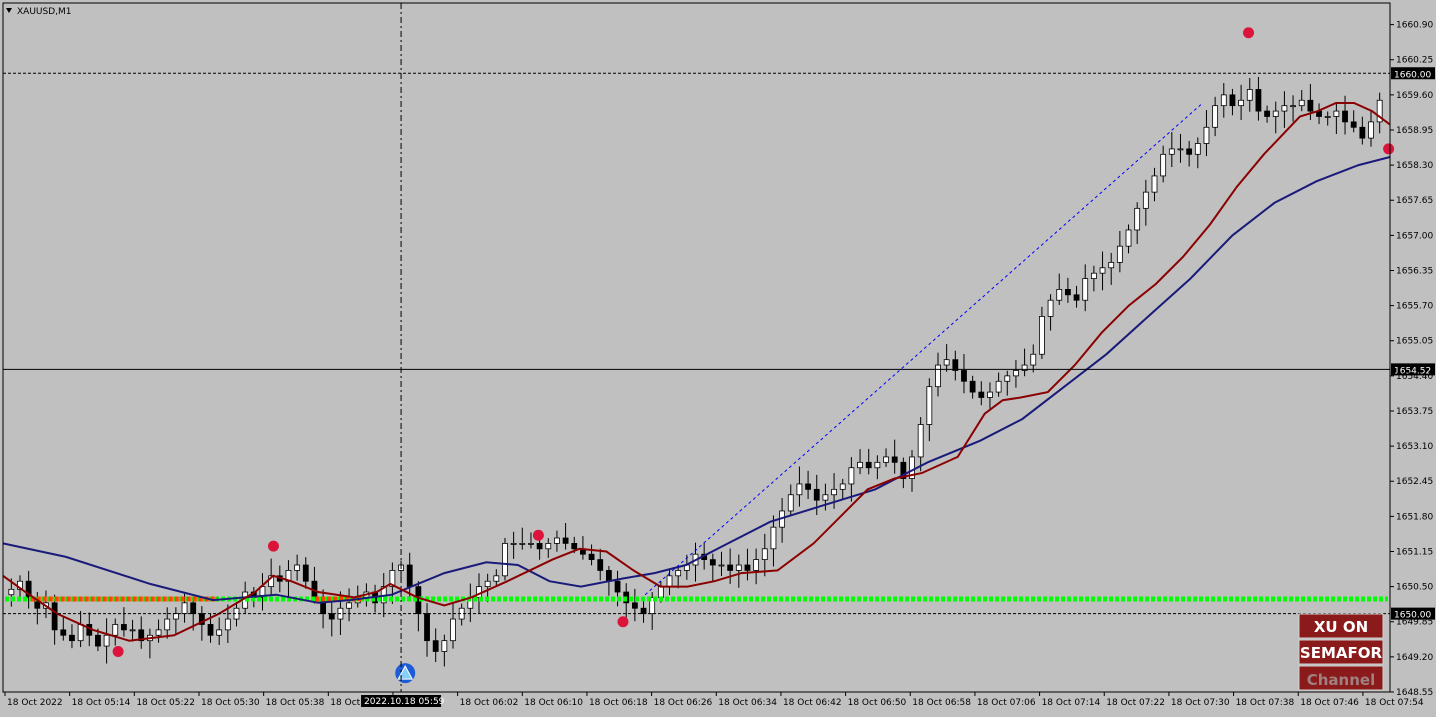 This screenshot has height=717, width=1436. I want to click on y-tick-label: 1655.70, so click(1414, 307).